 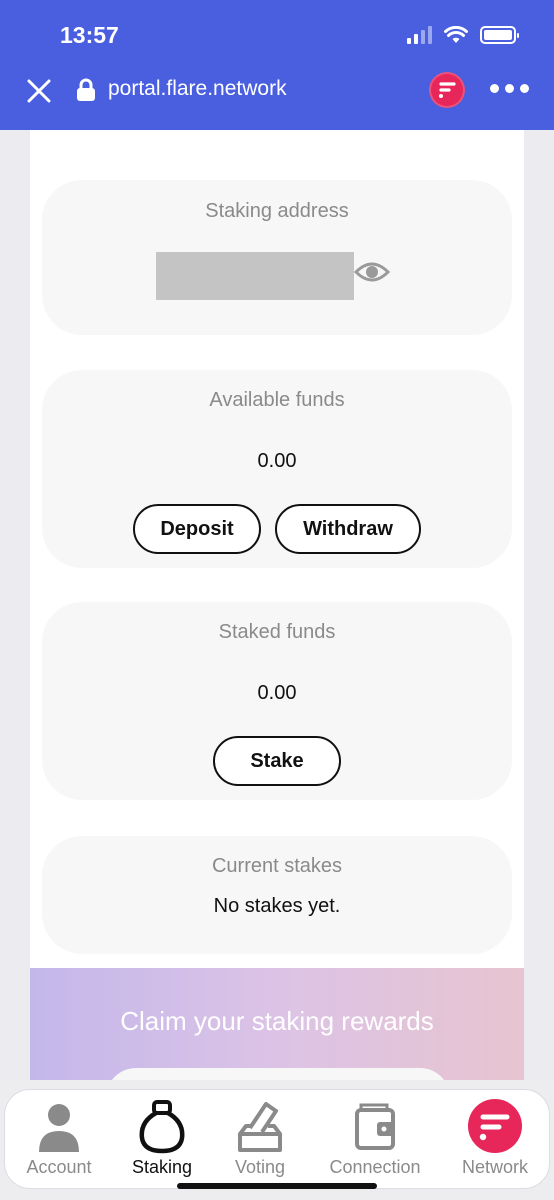 What do you see at coordinates (495, 1126) in the screenshot?
I see `flare-network-icon` at bounding box center [495, 1126].